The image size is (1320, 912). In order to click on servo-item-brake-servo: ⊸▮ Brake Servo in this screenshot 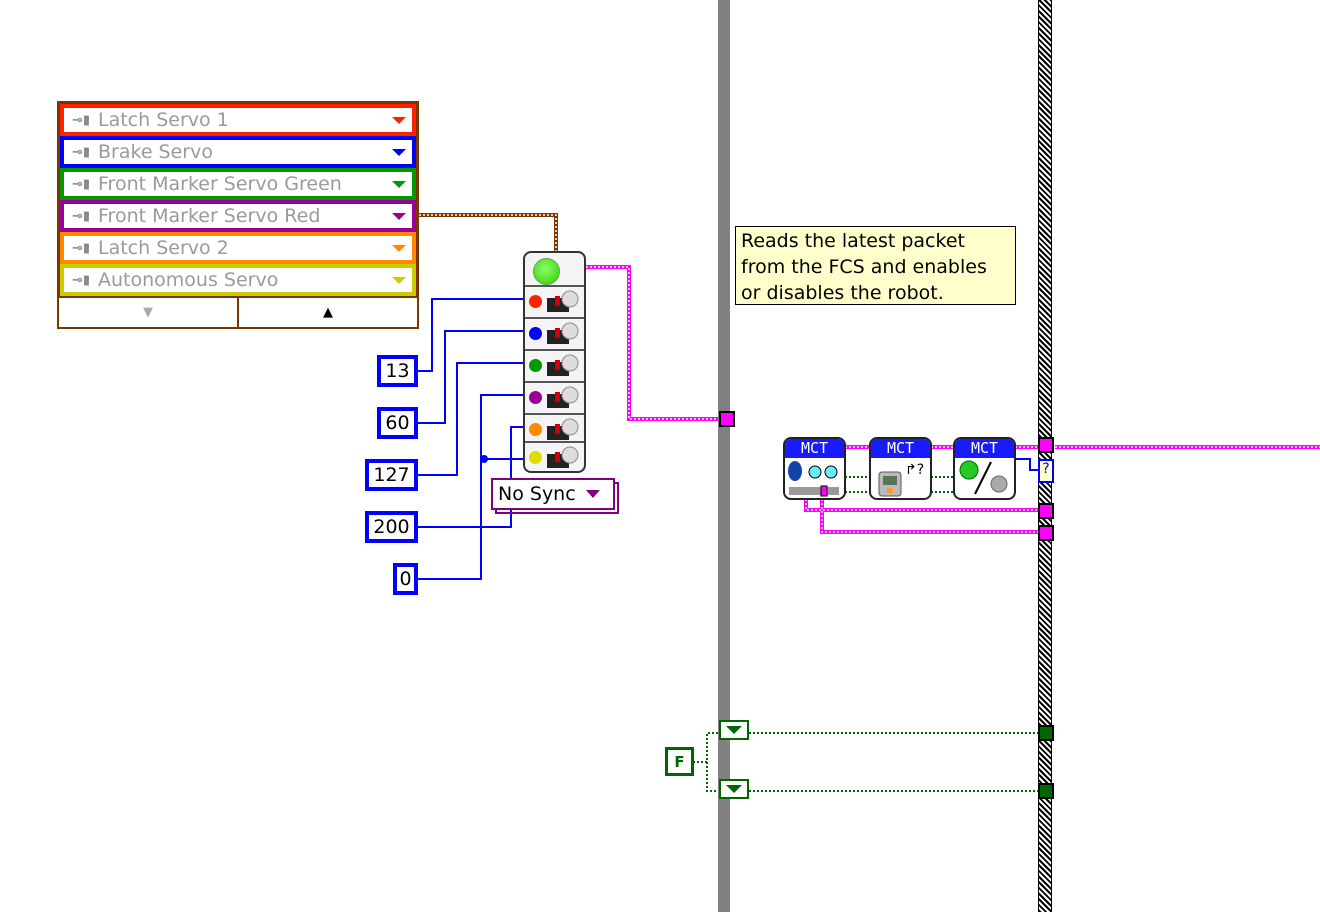, I will do `click(238, 152)`.